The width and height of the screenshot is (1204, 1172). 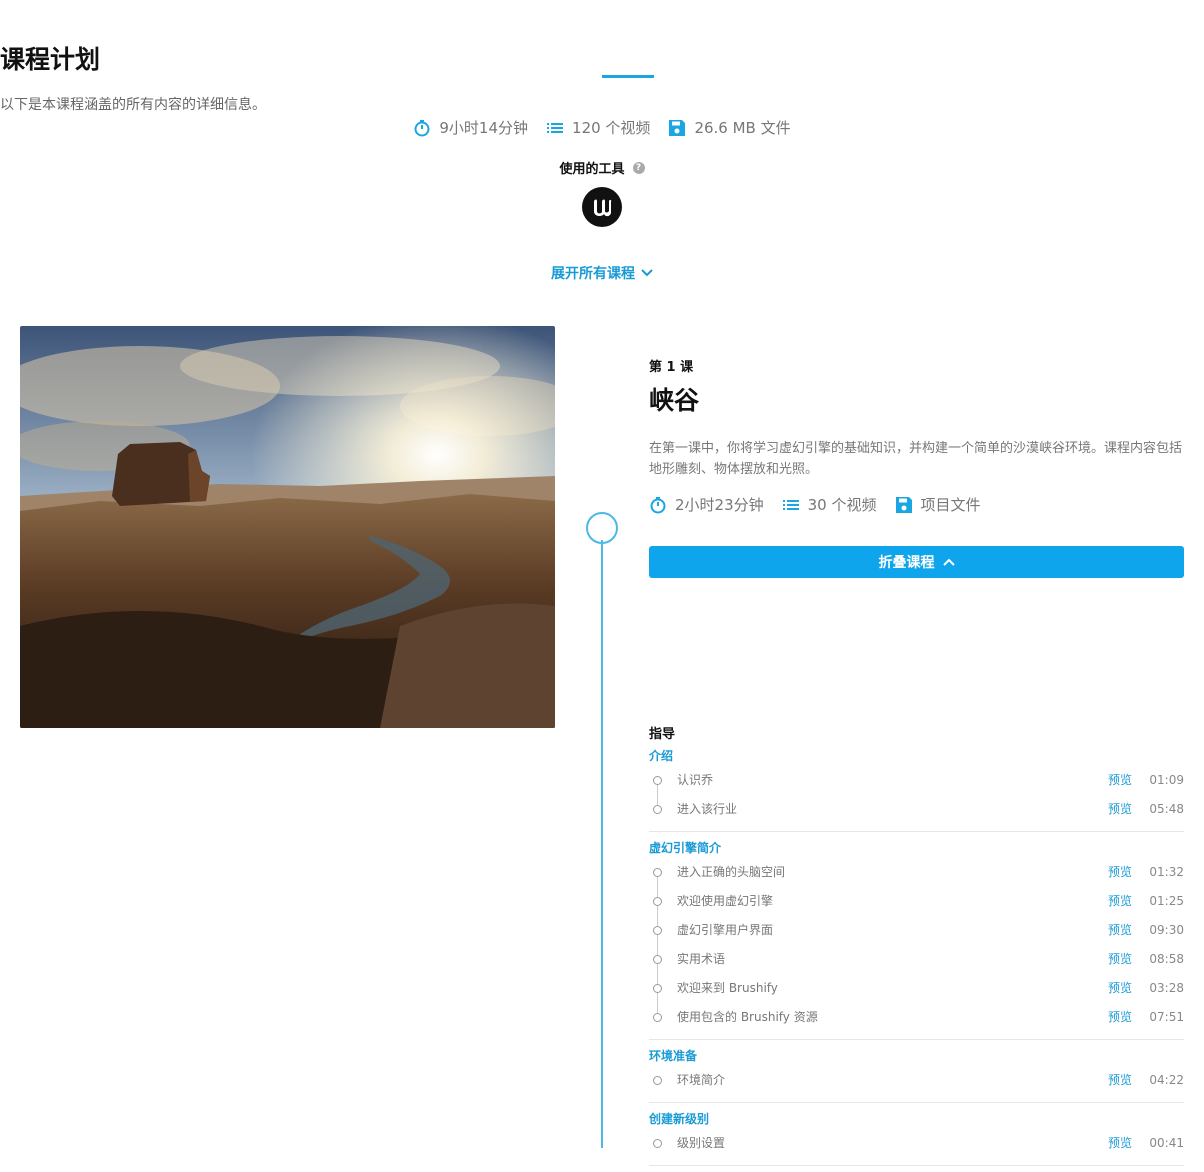 What do you see at coordinates (747, 1017) in the screenshot?
I see `item-label: 使用包含的 Brushify 资源` at bounding box center [747, 1017].